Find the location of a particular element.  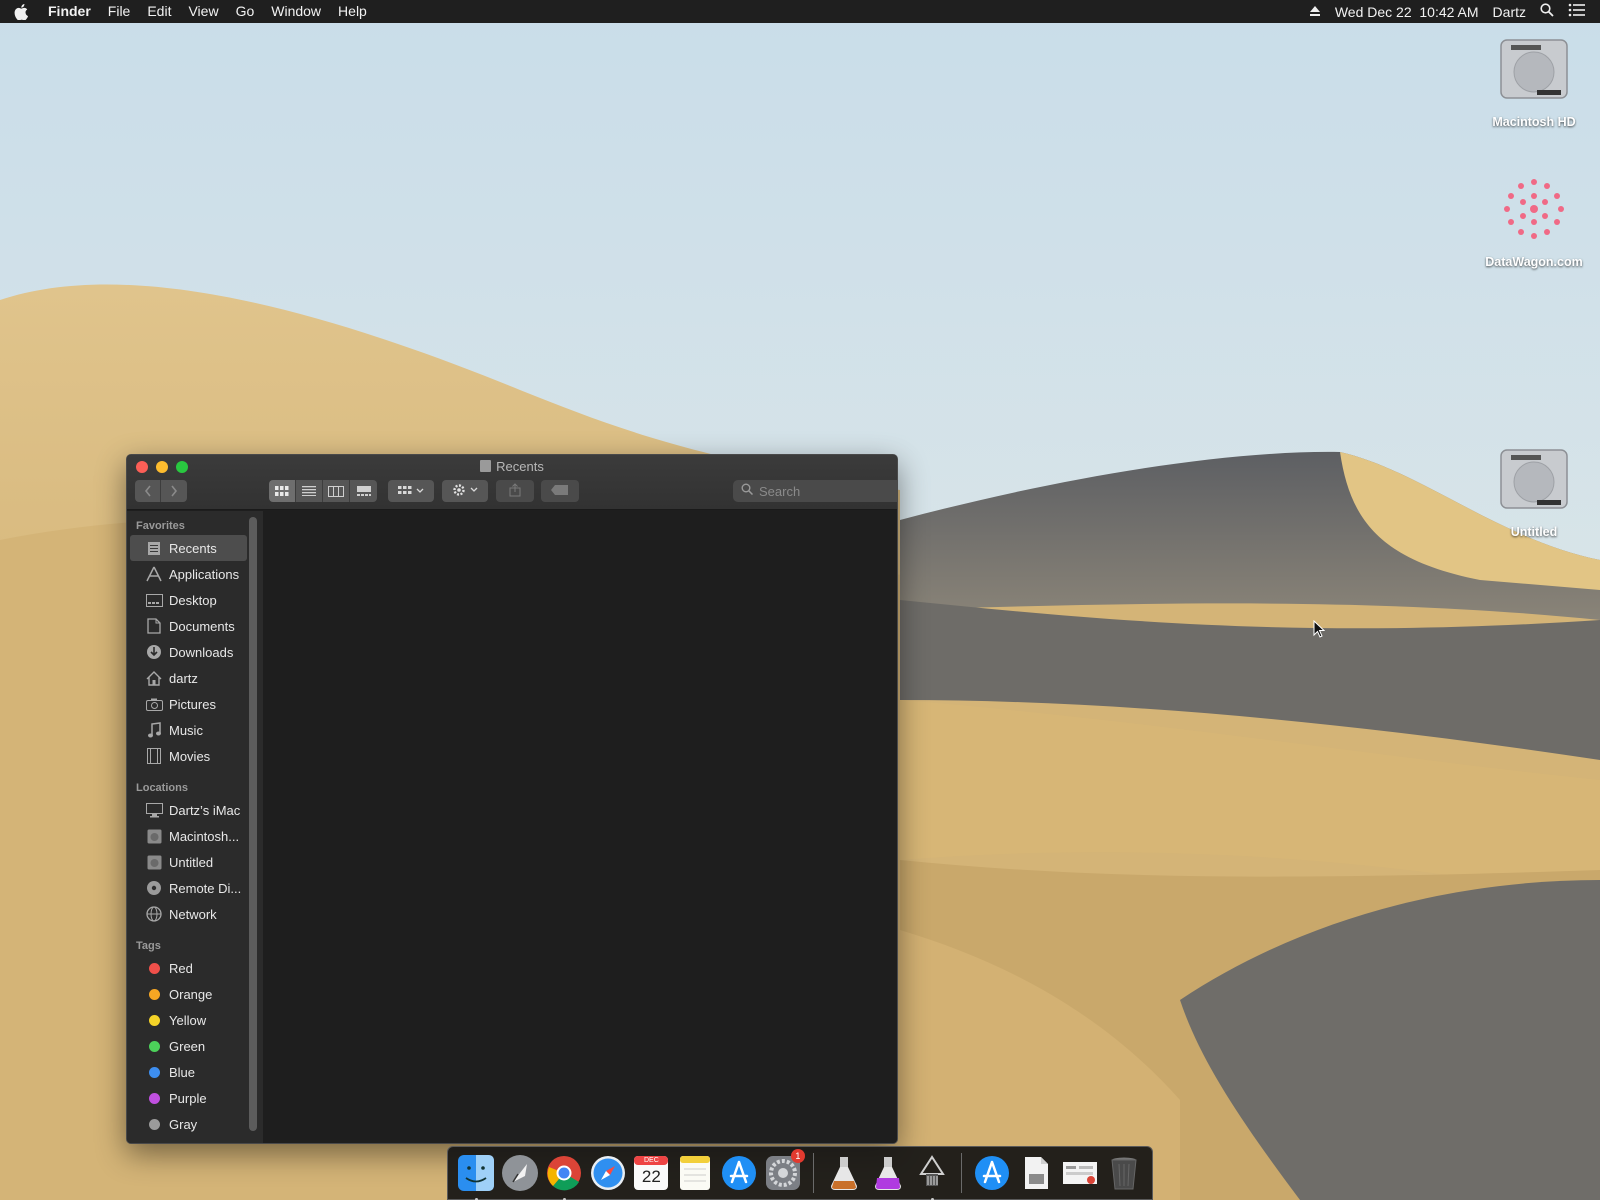

sidebar-item-applications: Applications is located at coordinates (187, 574).